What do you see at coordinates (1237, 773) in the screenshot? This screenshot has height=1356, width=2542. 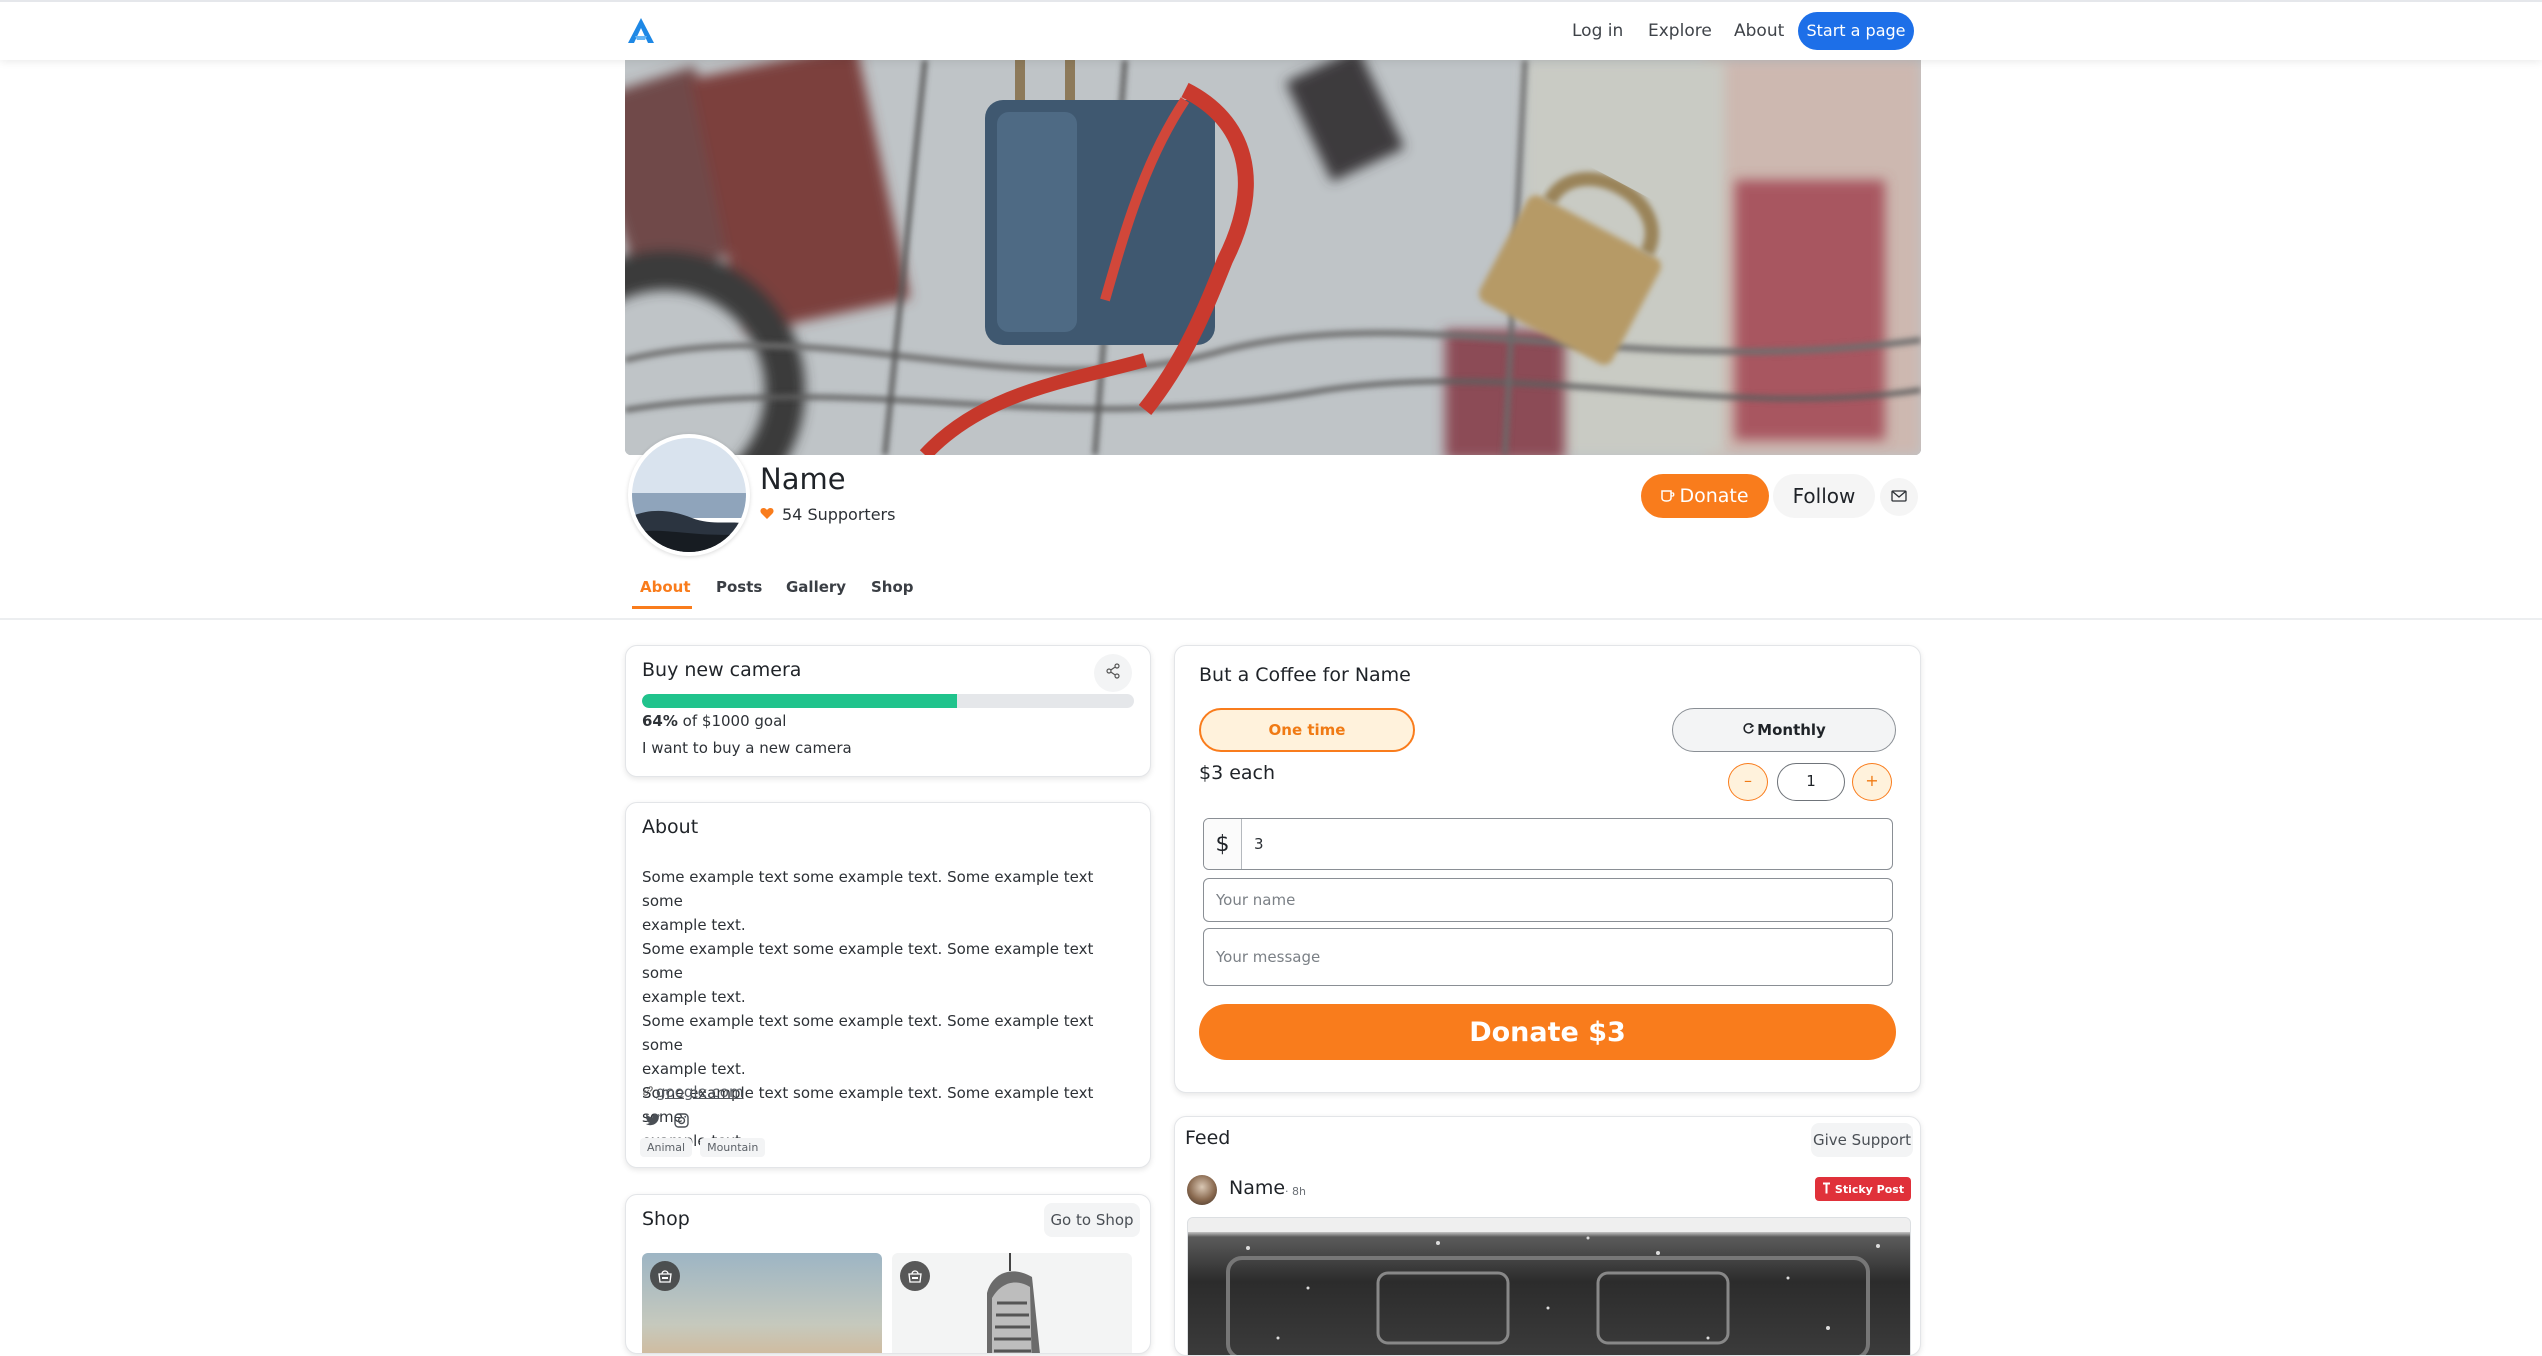 I see `price-each-label: $3 each` at bounding box center [1237, 773].